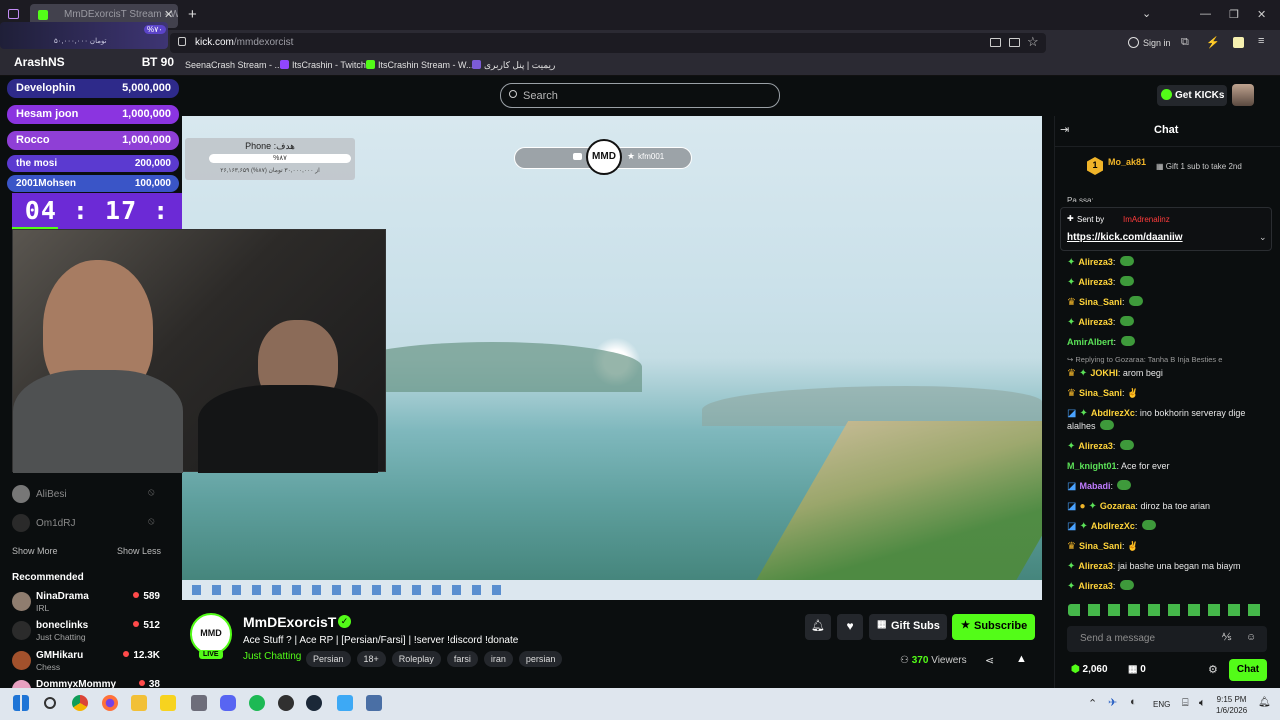 This screenshot has height=720, width=1280. What do you see at coordinates (86, 683) in the screenshot?
I see `recommended-channel: DommyxMommy 38` at bounding box center [86, 683].